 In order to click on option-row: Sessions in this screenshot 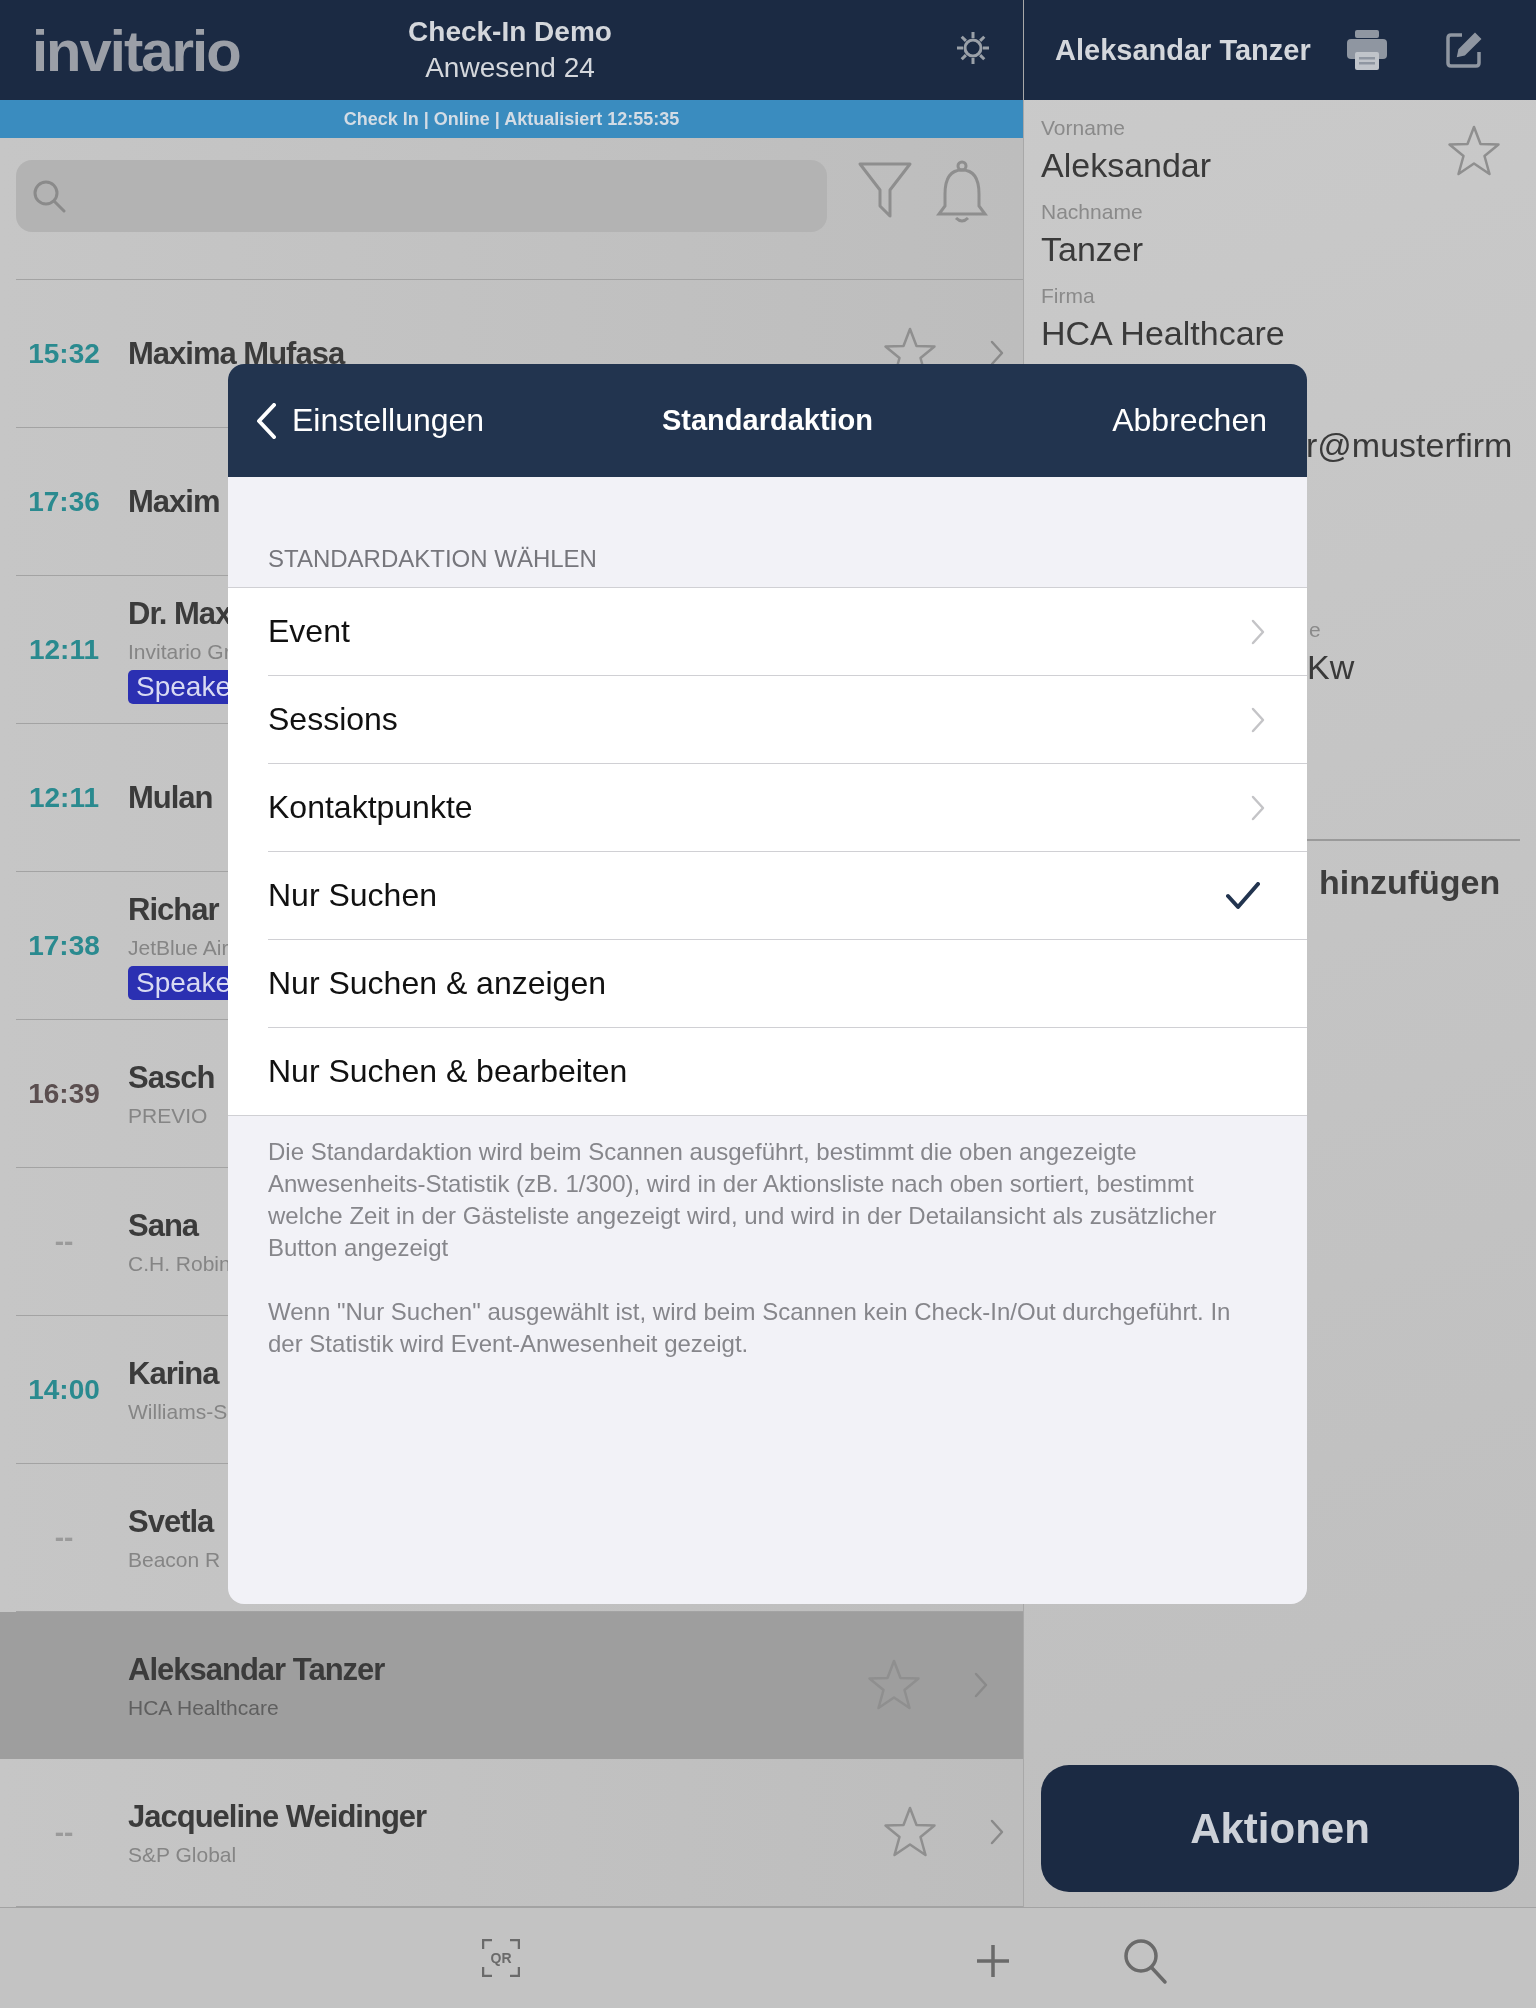, I will do `click(787, 720)`.